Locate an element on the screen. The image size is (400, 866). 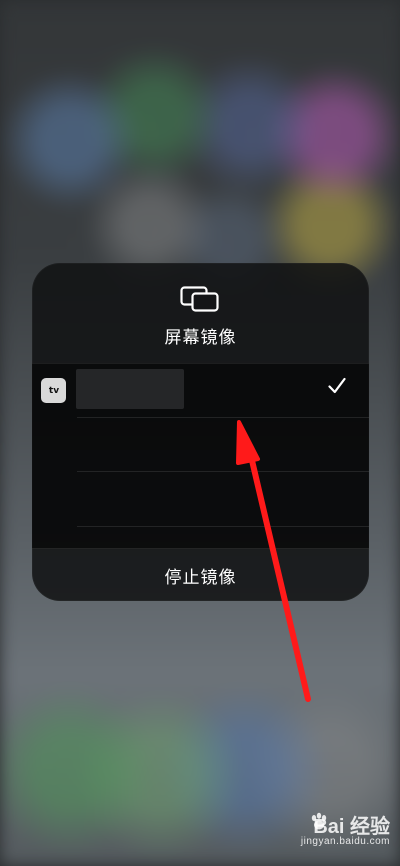
device-name-redacted is located at coordinates (130, 389).